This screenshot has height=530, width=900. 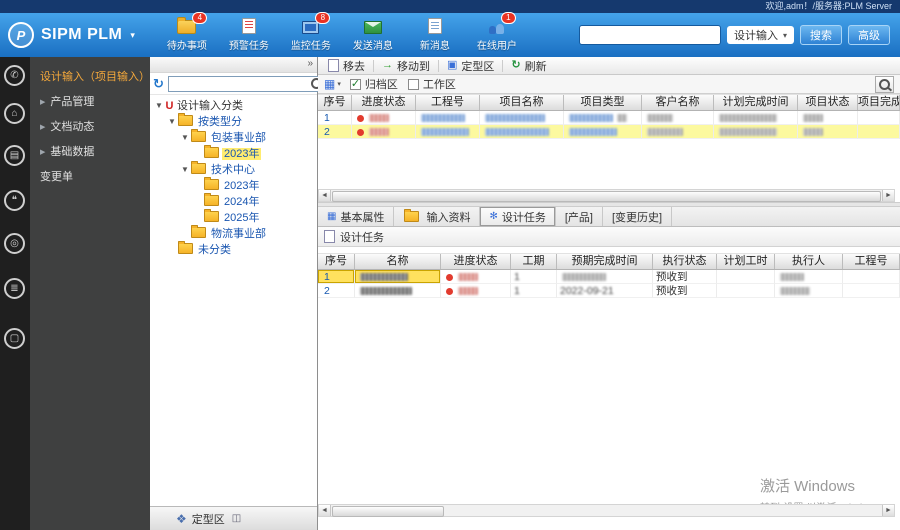 I want to click on database-icon: ▤, so click(x=14, y=155).